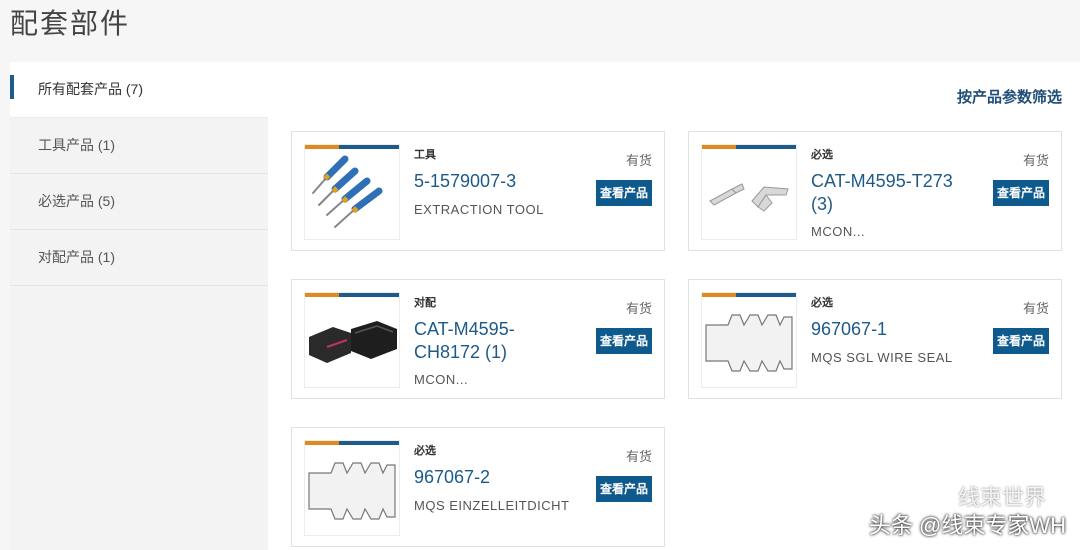  Describe the element at coordinates (139, 258) in the screenshot. I see `sidebar-item-mating: 对配产品 (1)` at that location.